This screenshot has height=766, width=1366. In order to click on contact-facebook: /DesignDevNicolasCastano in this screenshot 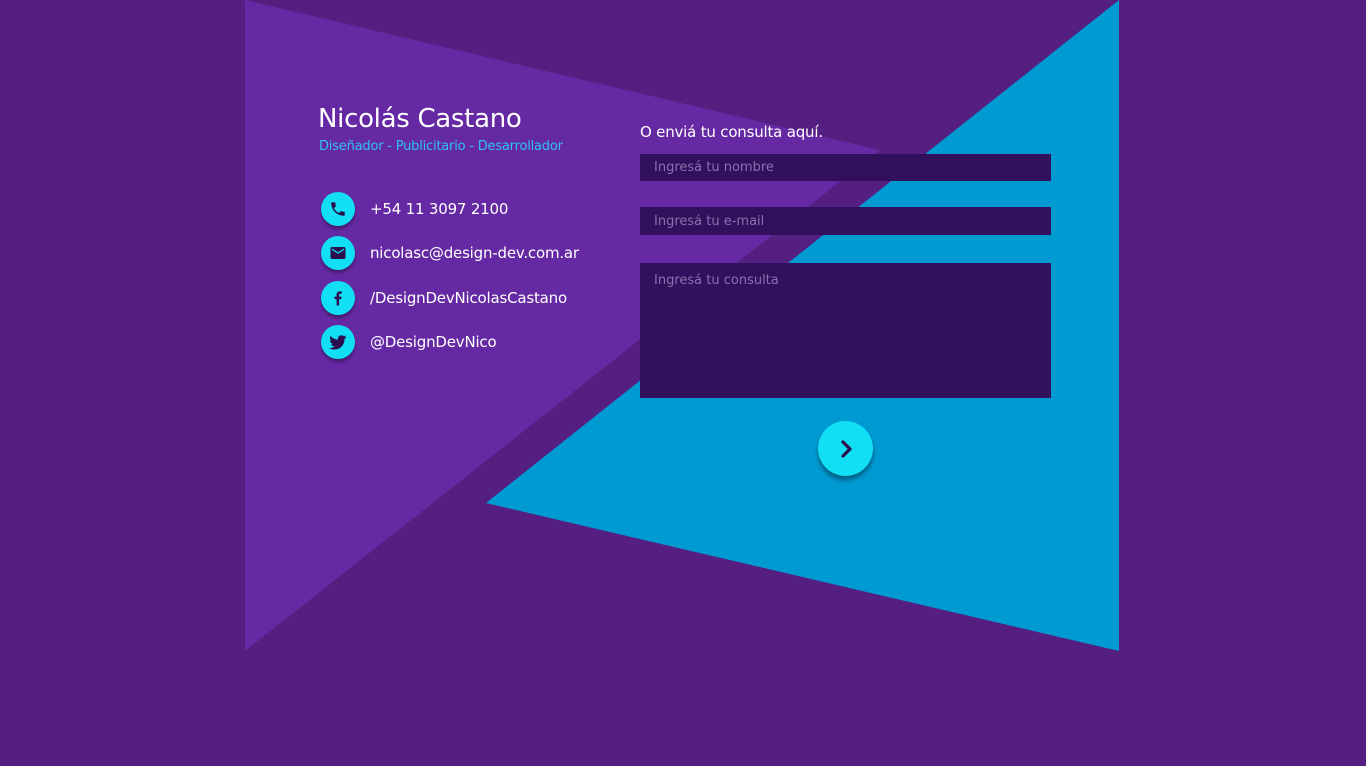, I will do `click(444, 298)`.